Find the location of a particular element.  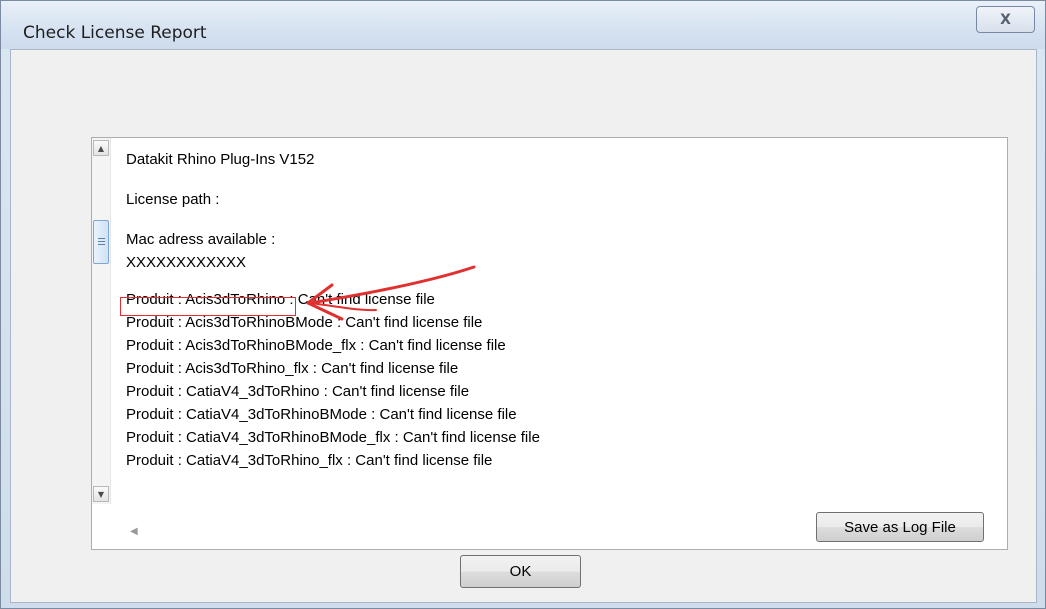

report-header: Datakit Rhino Plug-Ins V152 is located at coordinates (220, 159).